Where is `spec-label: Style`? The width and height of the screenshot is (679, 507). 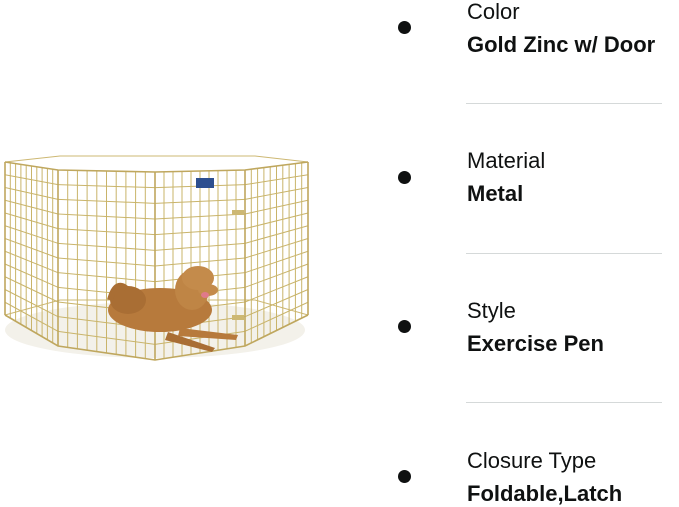 spec-label: Style is located at coordinates (491, 310).